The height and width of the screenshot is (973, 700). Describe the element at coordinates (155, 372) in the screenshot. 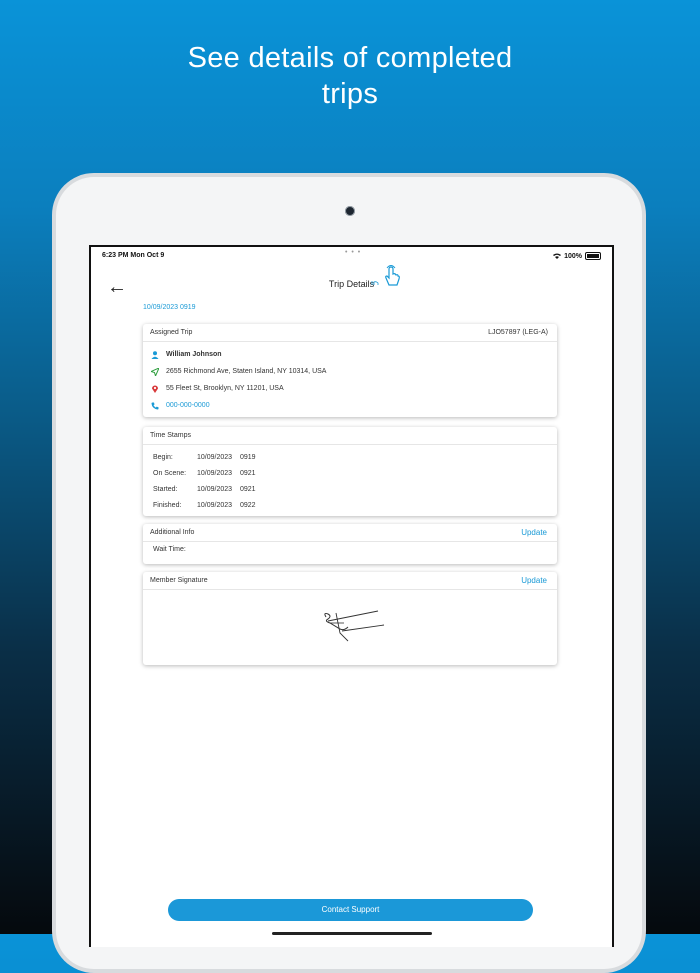

I see `navigation-arrow-icon` at that location.